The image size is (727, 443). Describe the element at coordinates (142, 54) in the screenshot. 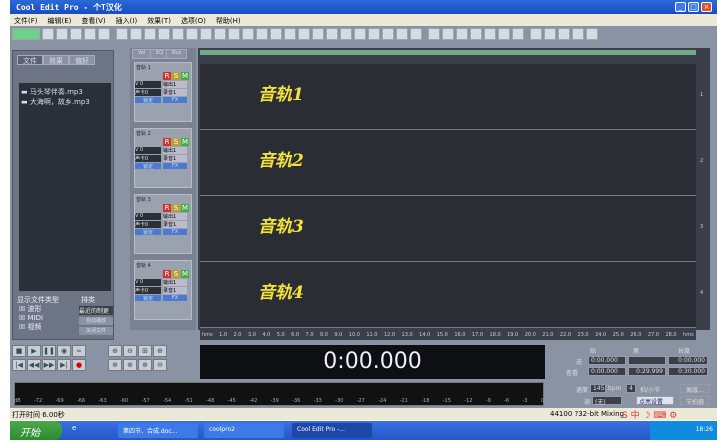

I see `tab-vol: Vol` at that location.